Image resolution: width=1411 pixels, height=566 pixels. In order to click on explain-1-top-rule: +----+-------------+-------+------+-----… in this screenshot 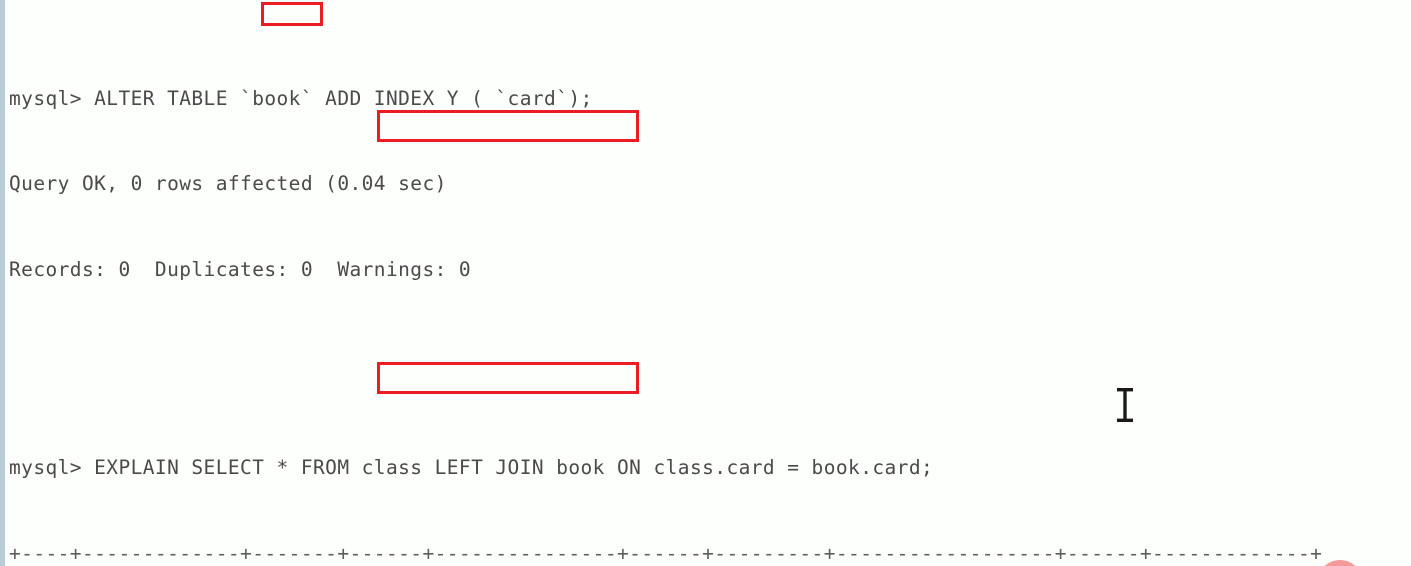, I will do `click(666, 553)`.